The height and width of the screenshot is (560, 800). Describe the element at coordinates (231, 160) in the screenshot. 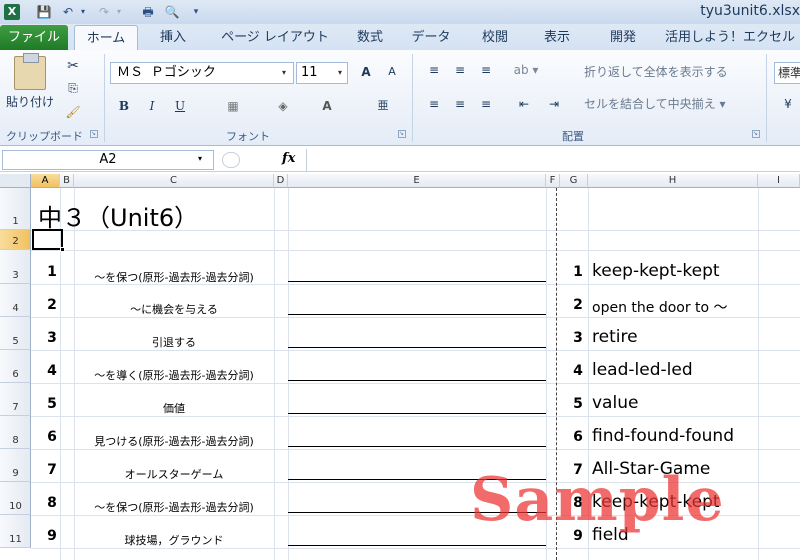

I see `formula-cancel-icon` at that location.